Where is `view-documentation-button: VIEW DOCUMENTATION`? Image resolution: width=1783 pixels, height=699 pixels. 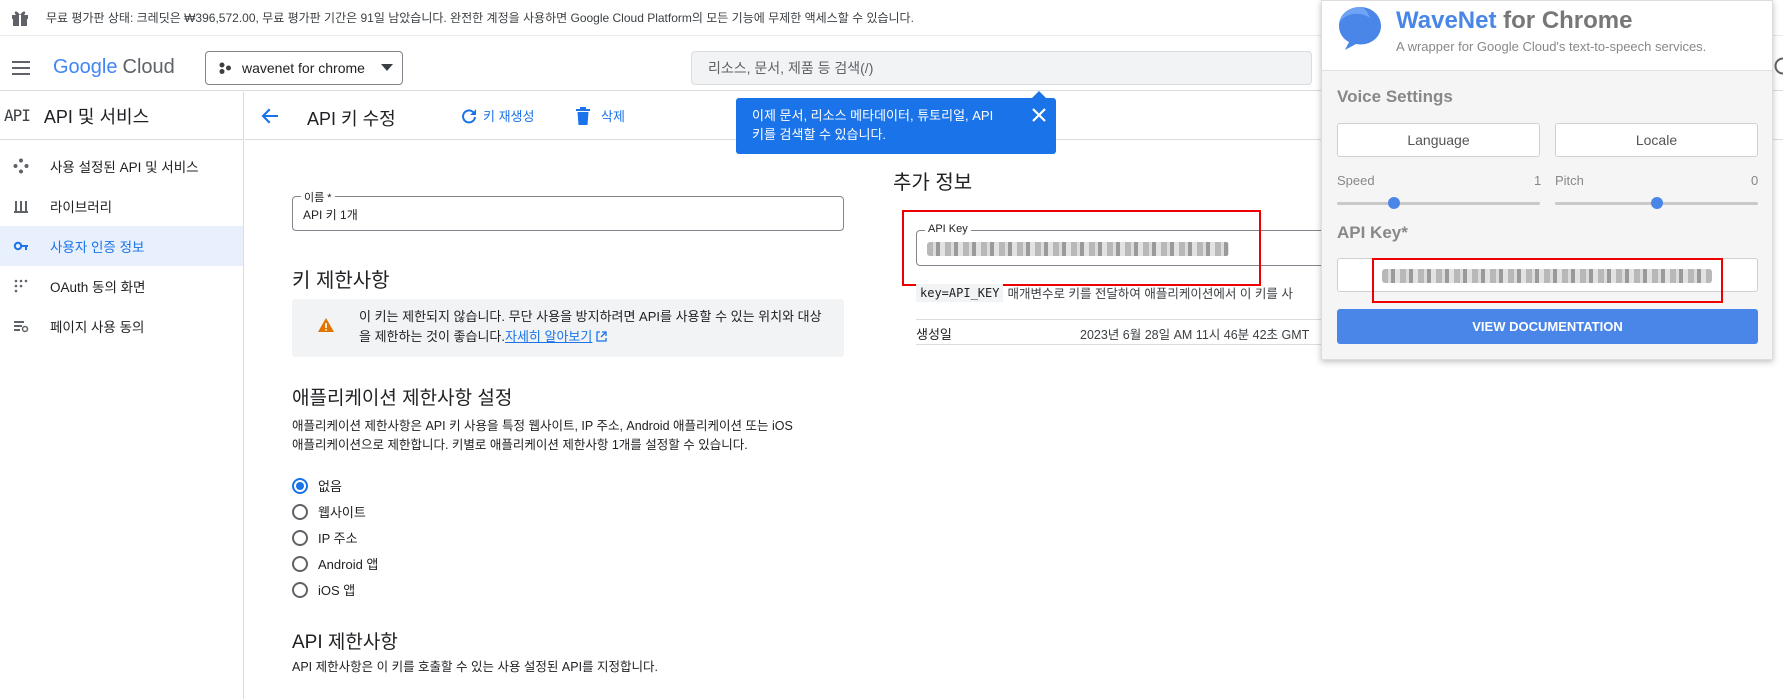
view-documentation-button: VIEW DOCUMENTATION is located at coordinates (1547, 326).